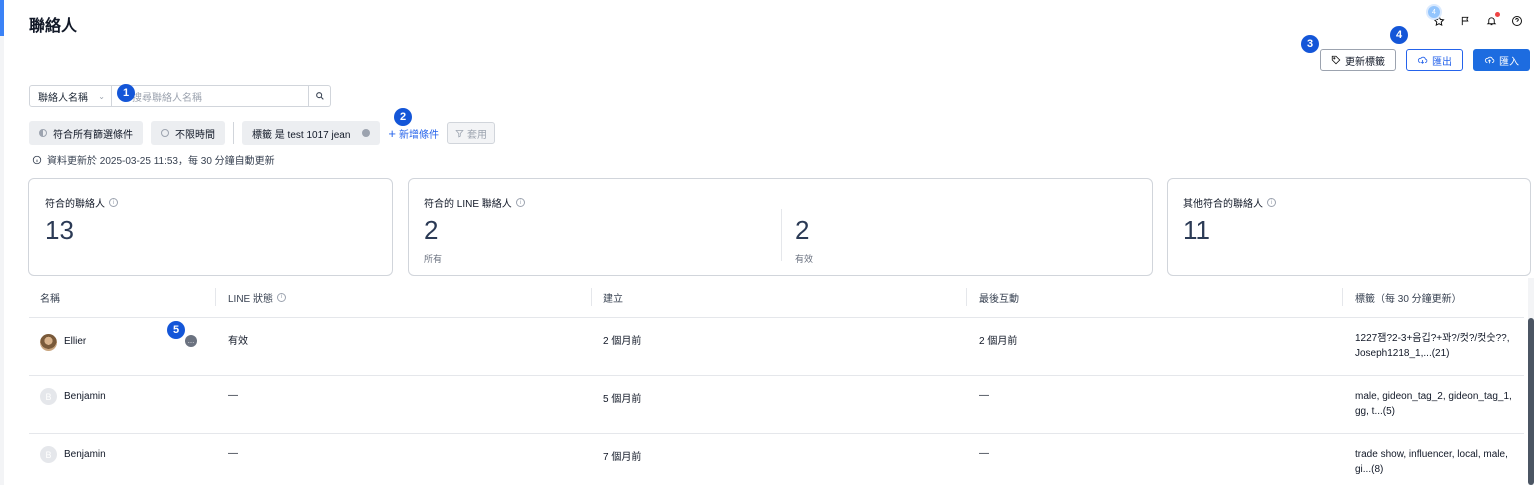 This screenshot has width=1534, height=485. Describe the element at coordinates (780, 227) in the screenshot. I see `line-contacts-card: 符合的 LINE 聯絡人 i 2 所有 2 有效` at that location.